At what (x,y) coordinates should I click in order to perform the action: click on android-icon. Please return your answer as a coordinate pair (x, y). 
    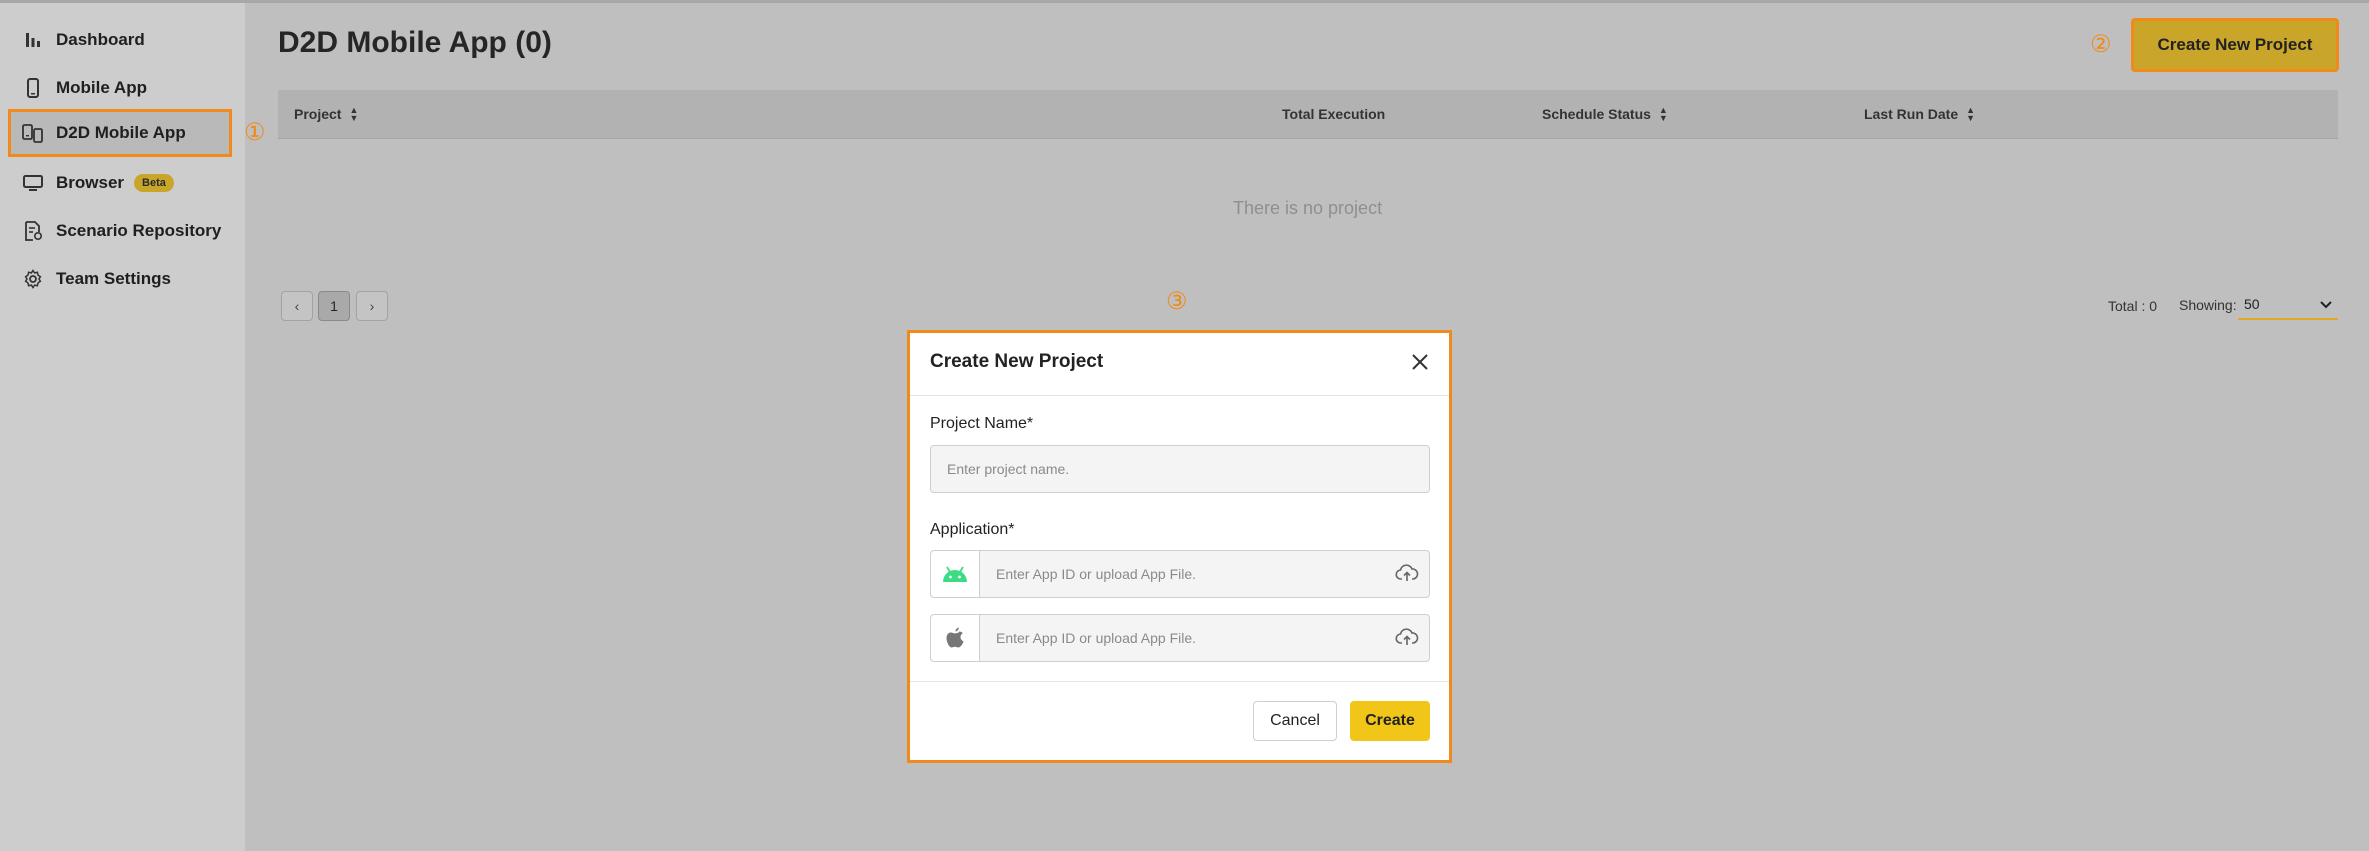
    Looking at the image, I should click on (955, 574).